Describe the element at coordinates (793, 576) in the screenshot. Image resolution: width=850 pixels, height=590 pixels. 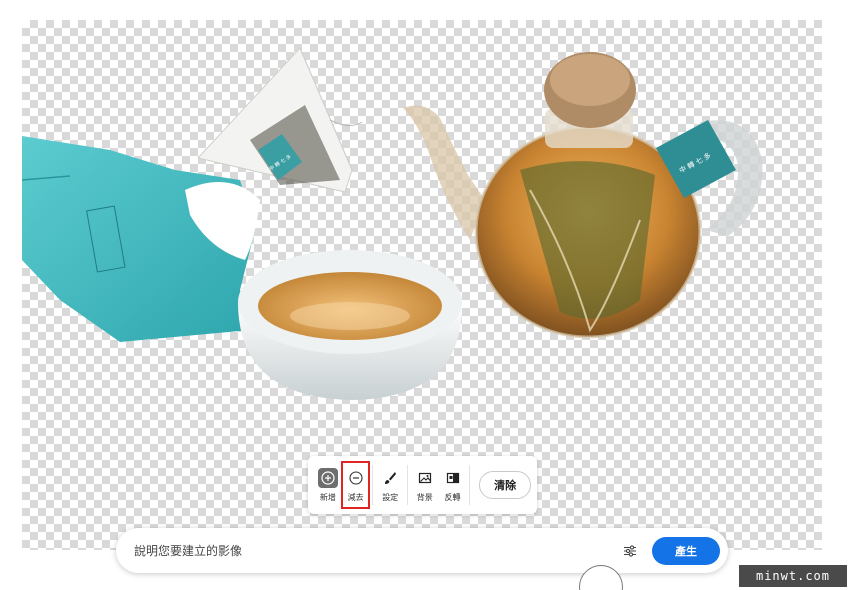
I see `watermark: minwt.com` at that location.